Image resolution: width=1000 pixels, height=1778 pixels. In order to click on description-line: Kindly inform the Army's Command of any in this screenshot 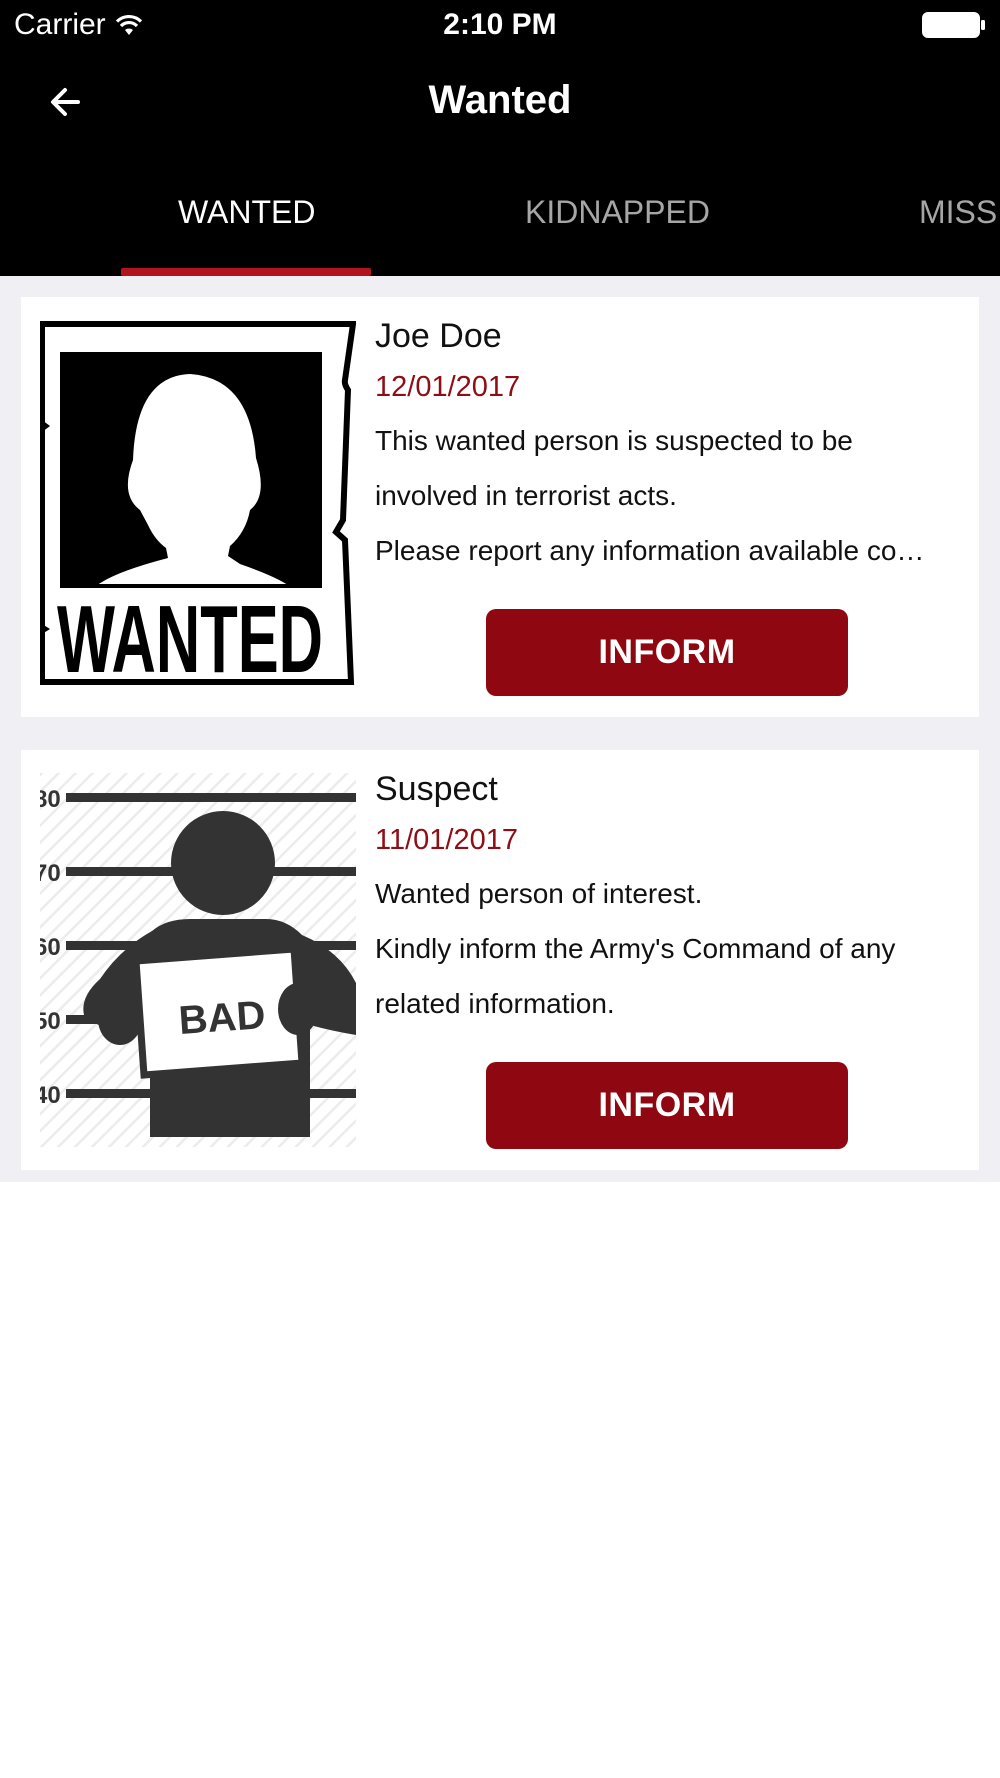, I will do `click(635, 948)`.